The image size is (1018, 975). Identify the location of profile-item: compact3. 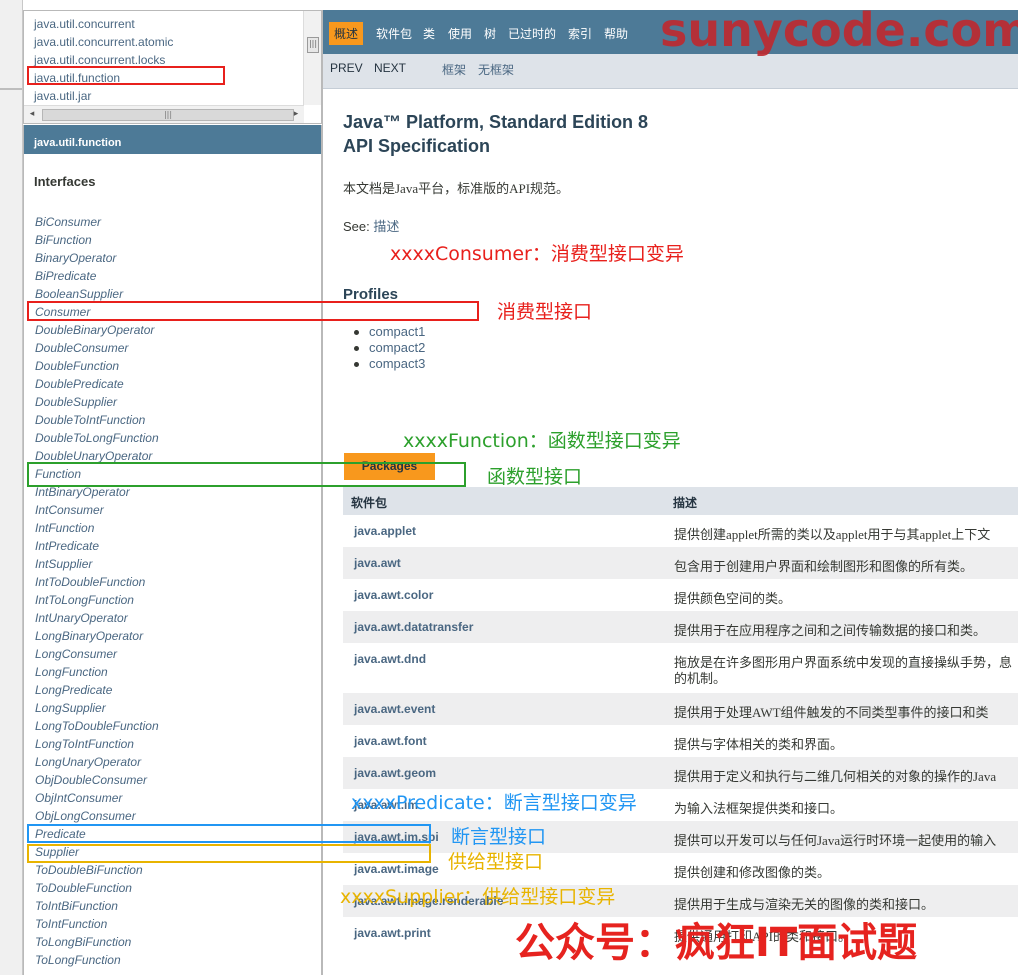
(389, 364).